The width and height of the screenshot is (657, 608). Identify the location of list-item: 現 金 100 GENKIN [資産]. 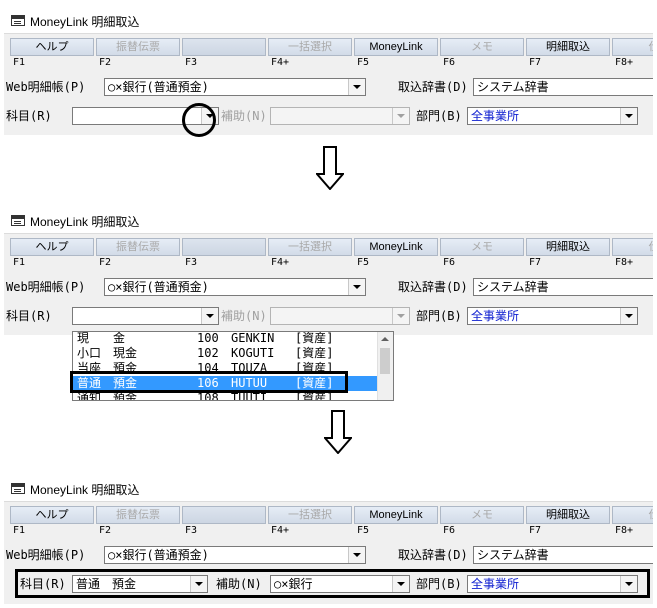
(225, 339).